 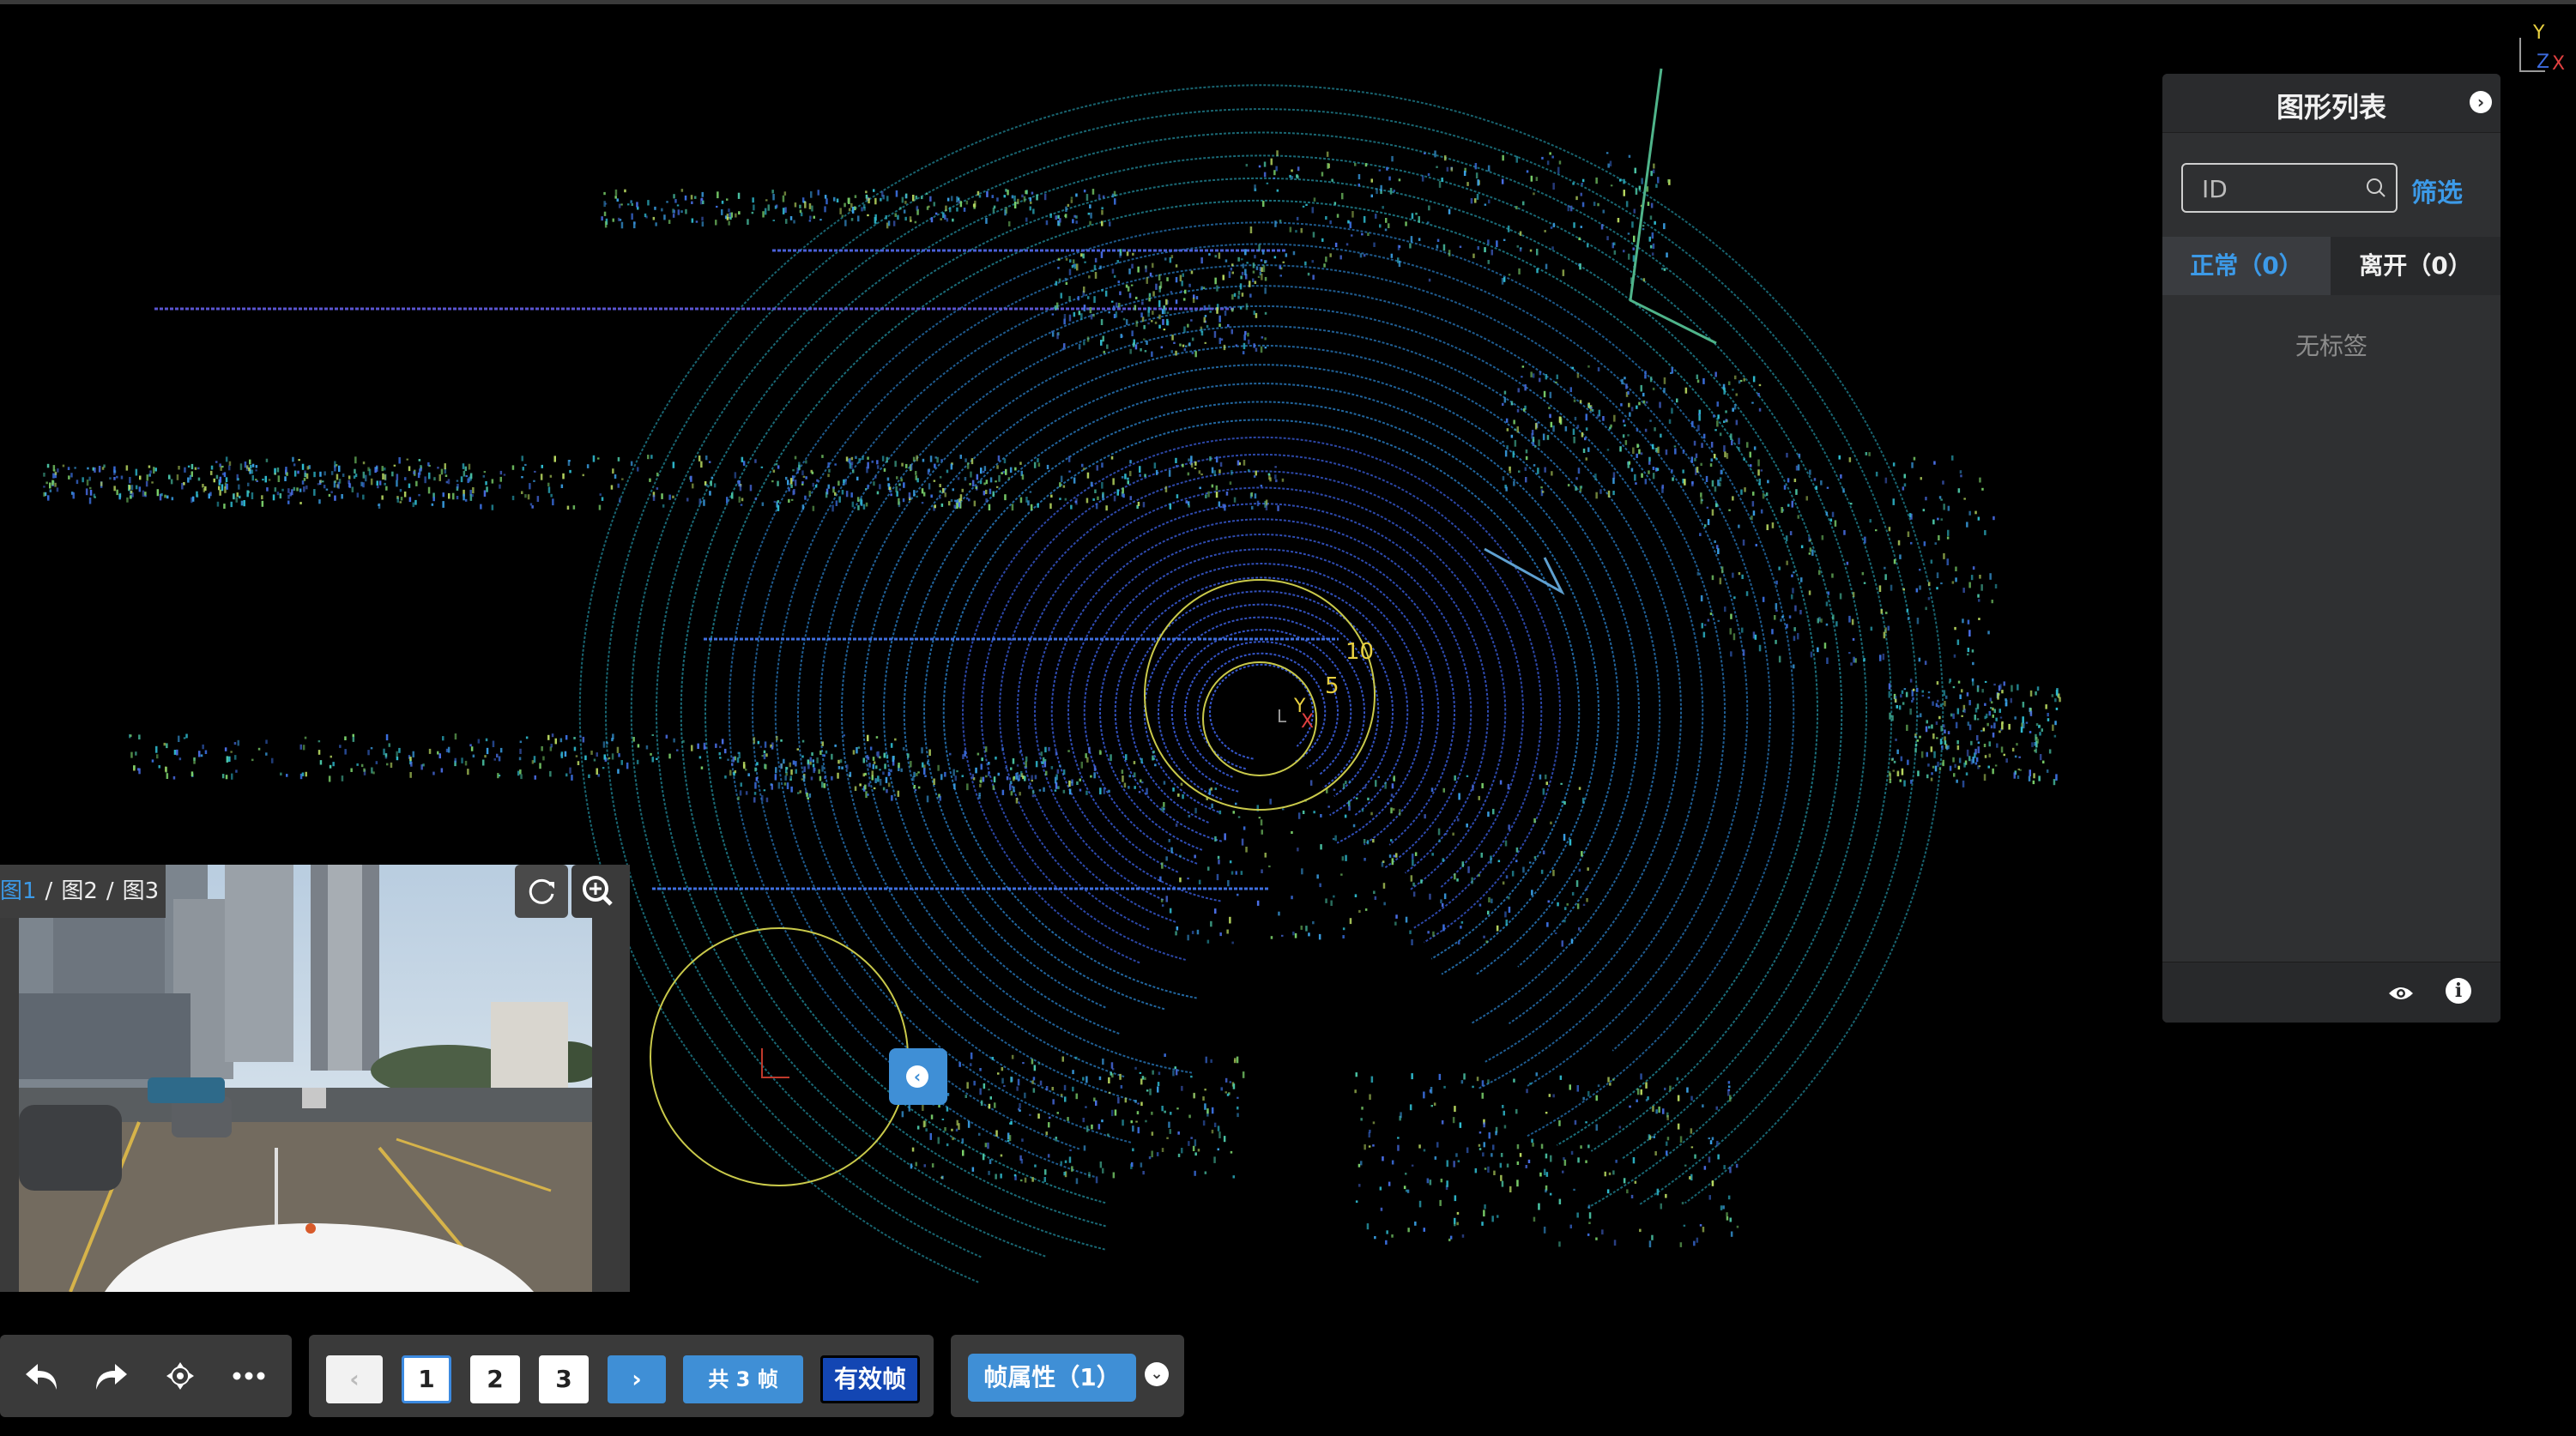 I want to click on redo-icon, so click(x=111, y=1376).